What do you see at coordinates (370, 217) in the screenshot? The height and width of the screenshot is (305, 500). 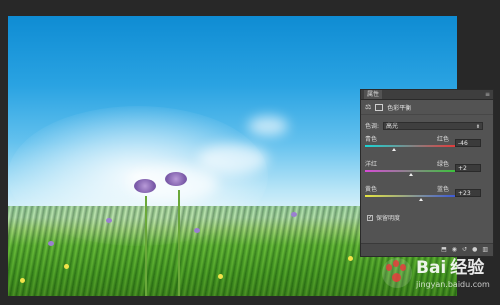 I see `preserve-luminosity-checkbox: ✓` at bounding box center [370, 217].